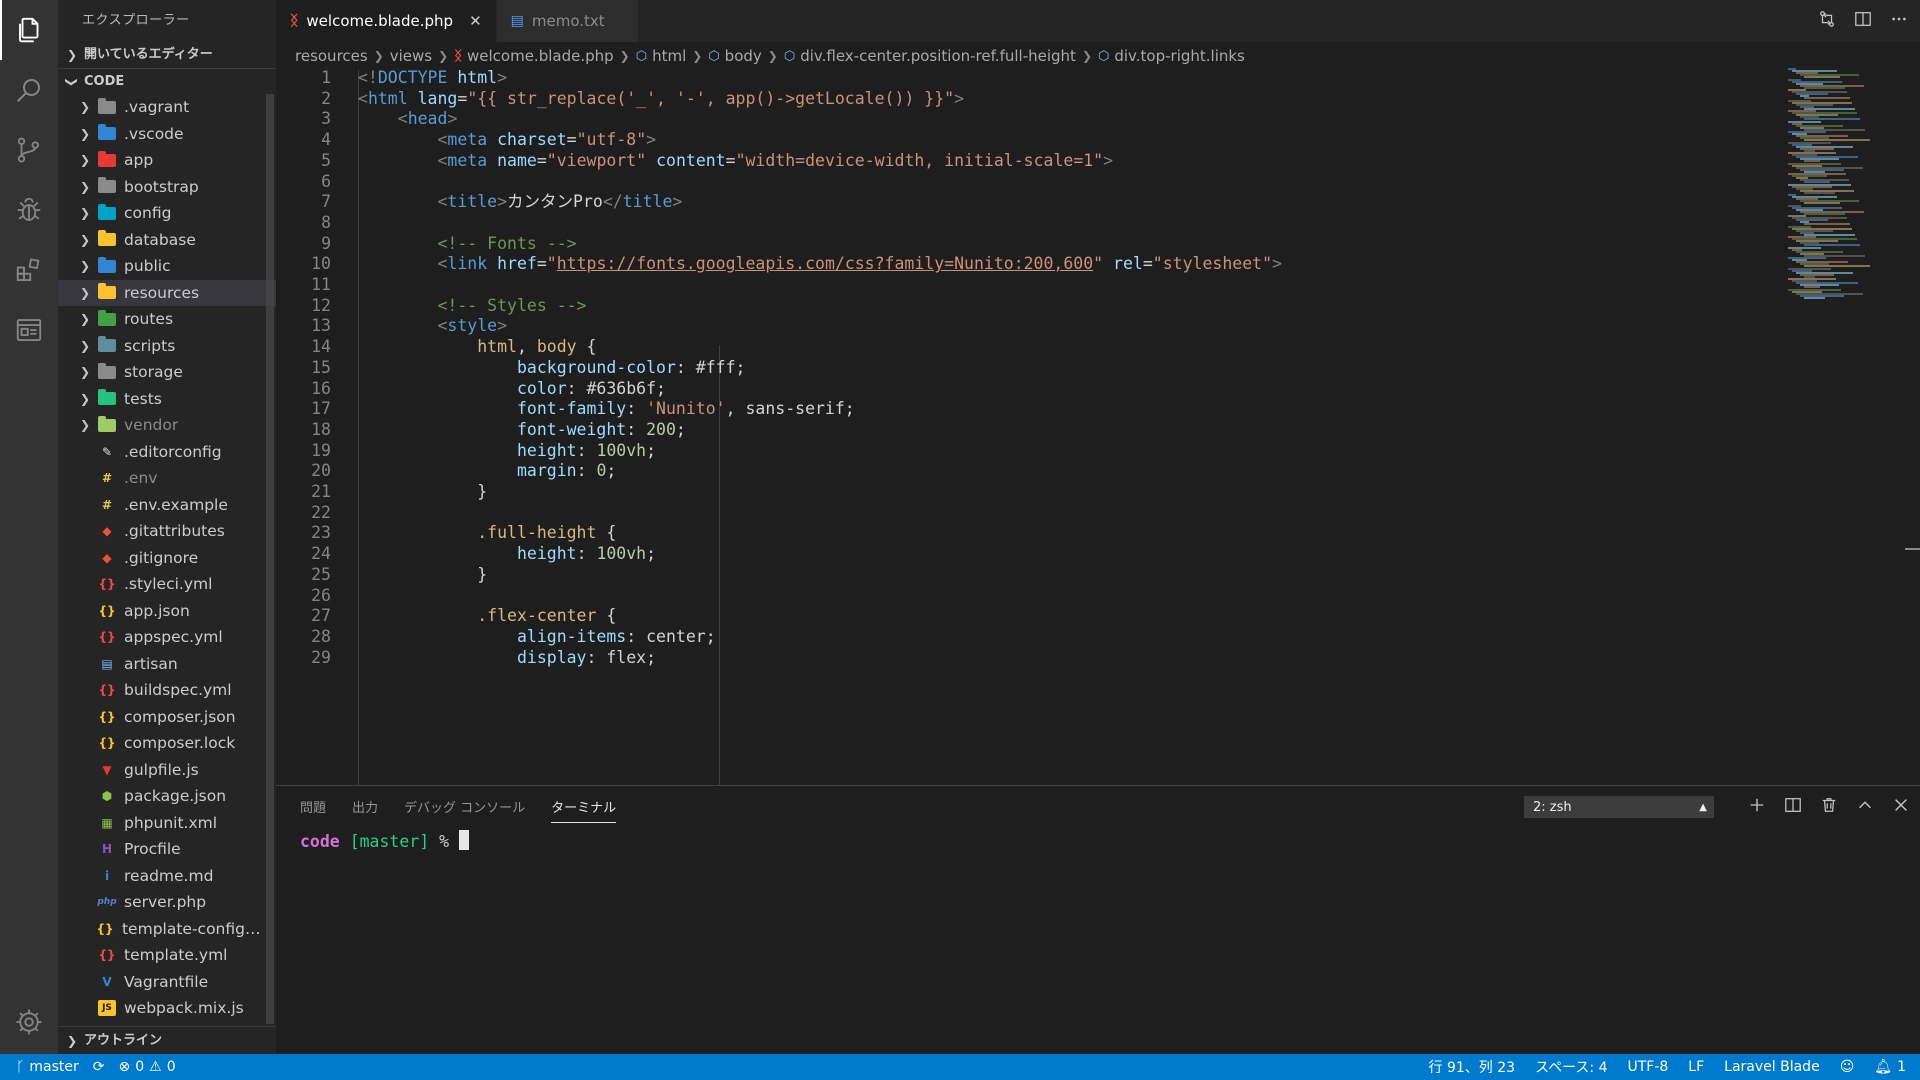  Describe the element at coordinates (1829, 807) in the screenshot. I see `trash-icon` at that location.